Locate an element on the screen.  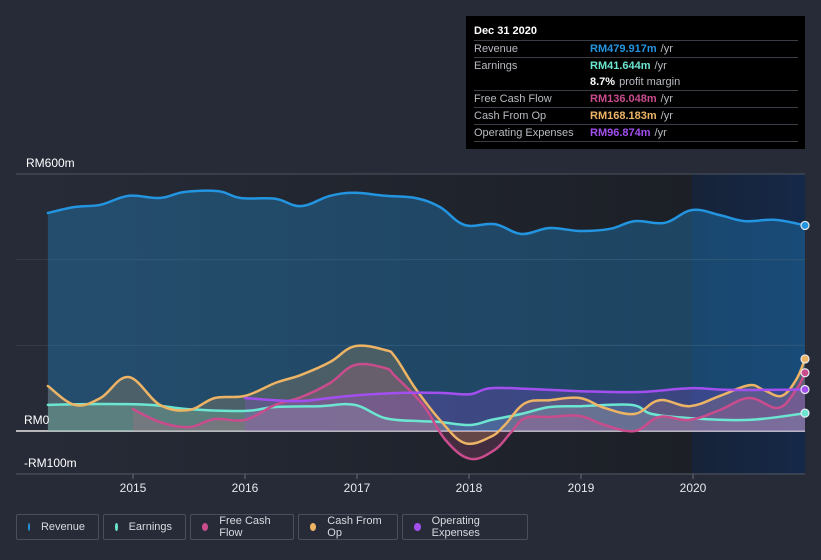
tooltip-row-earnings: Earnings RM41.644m /yr is located at coordinates (636, 66).